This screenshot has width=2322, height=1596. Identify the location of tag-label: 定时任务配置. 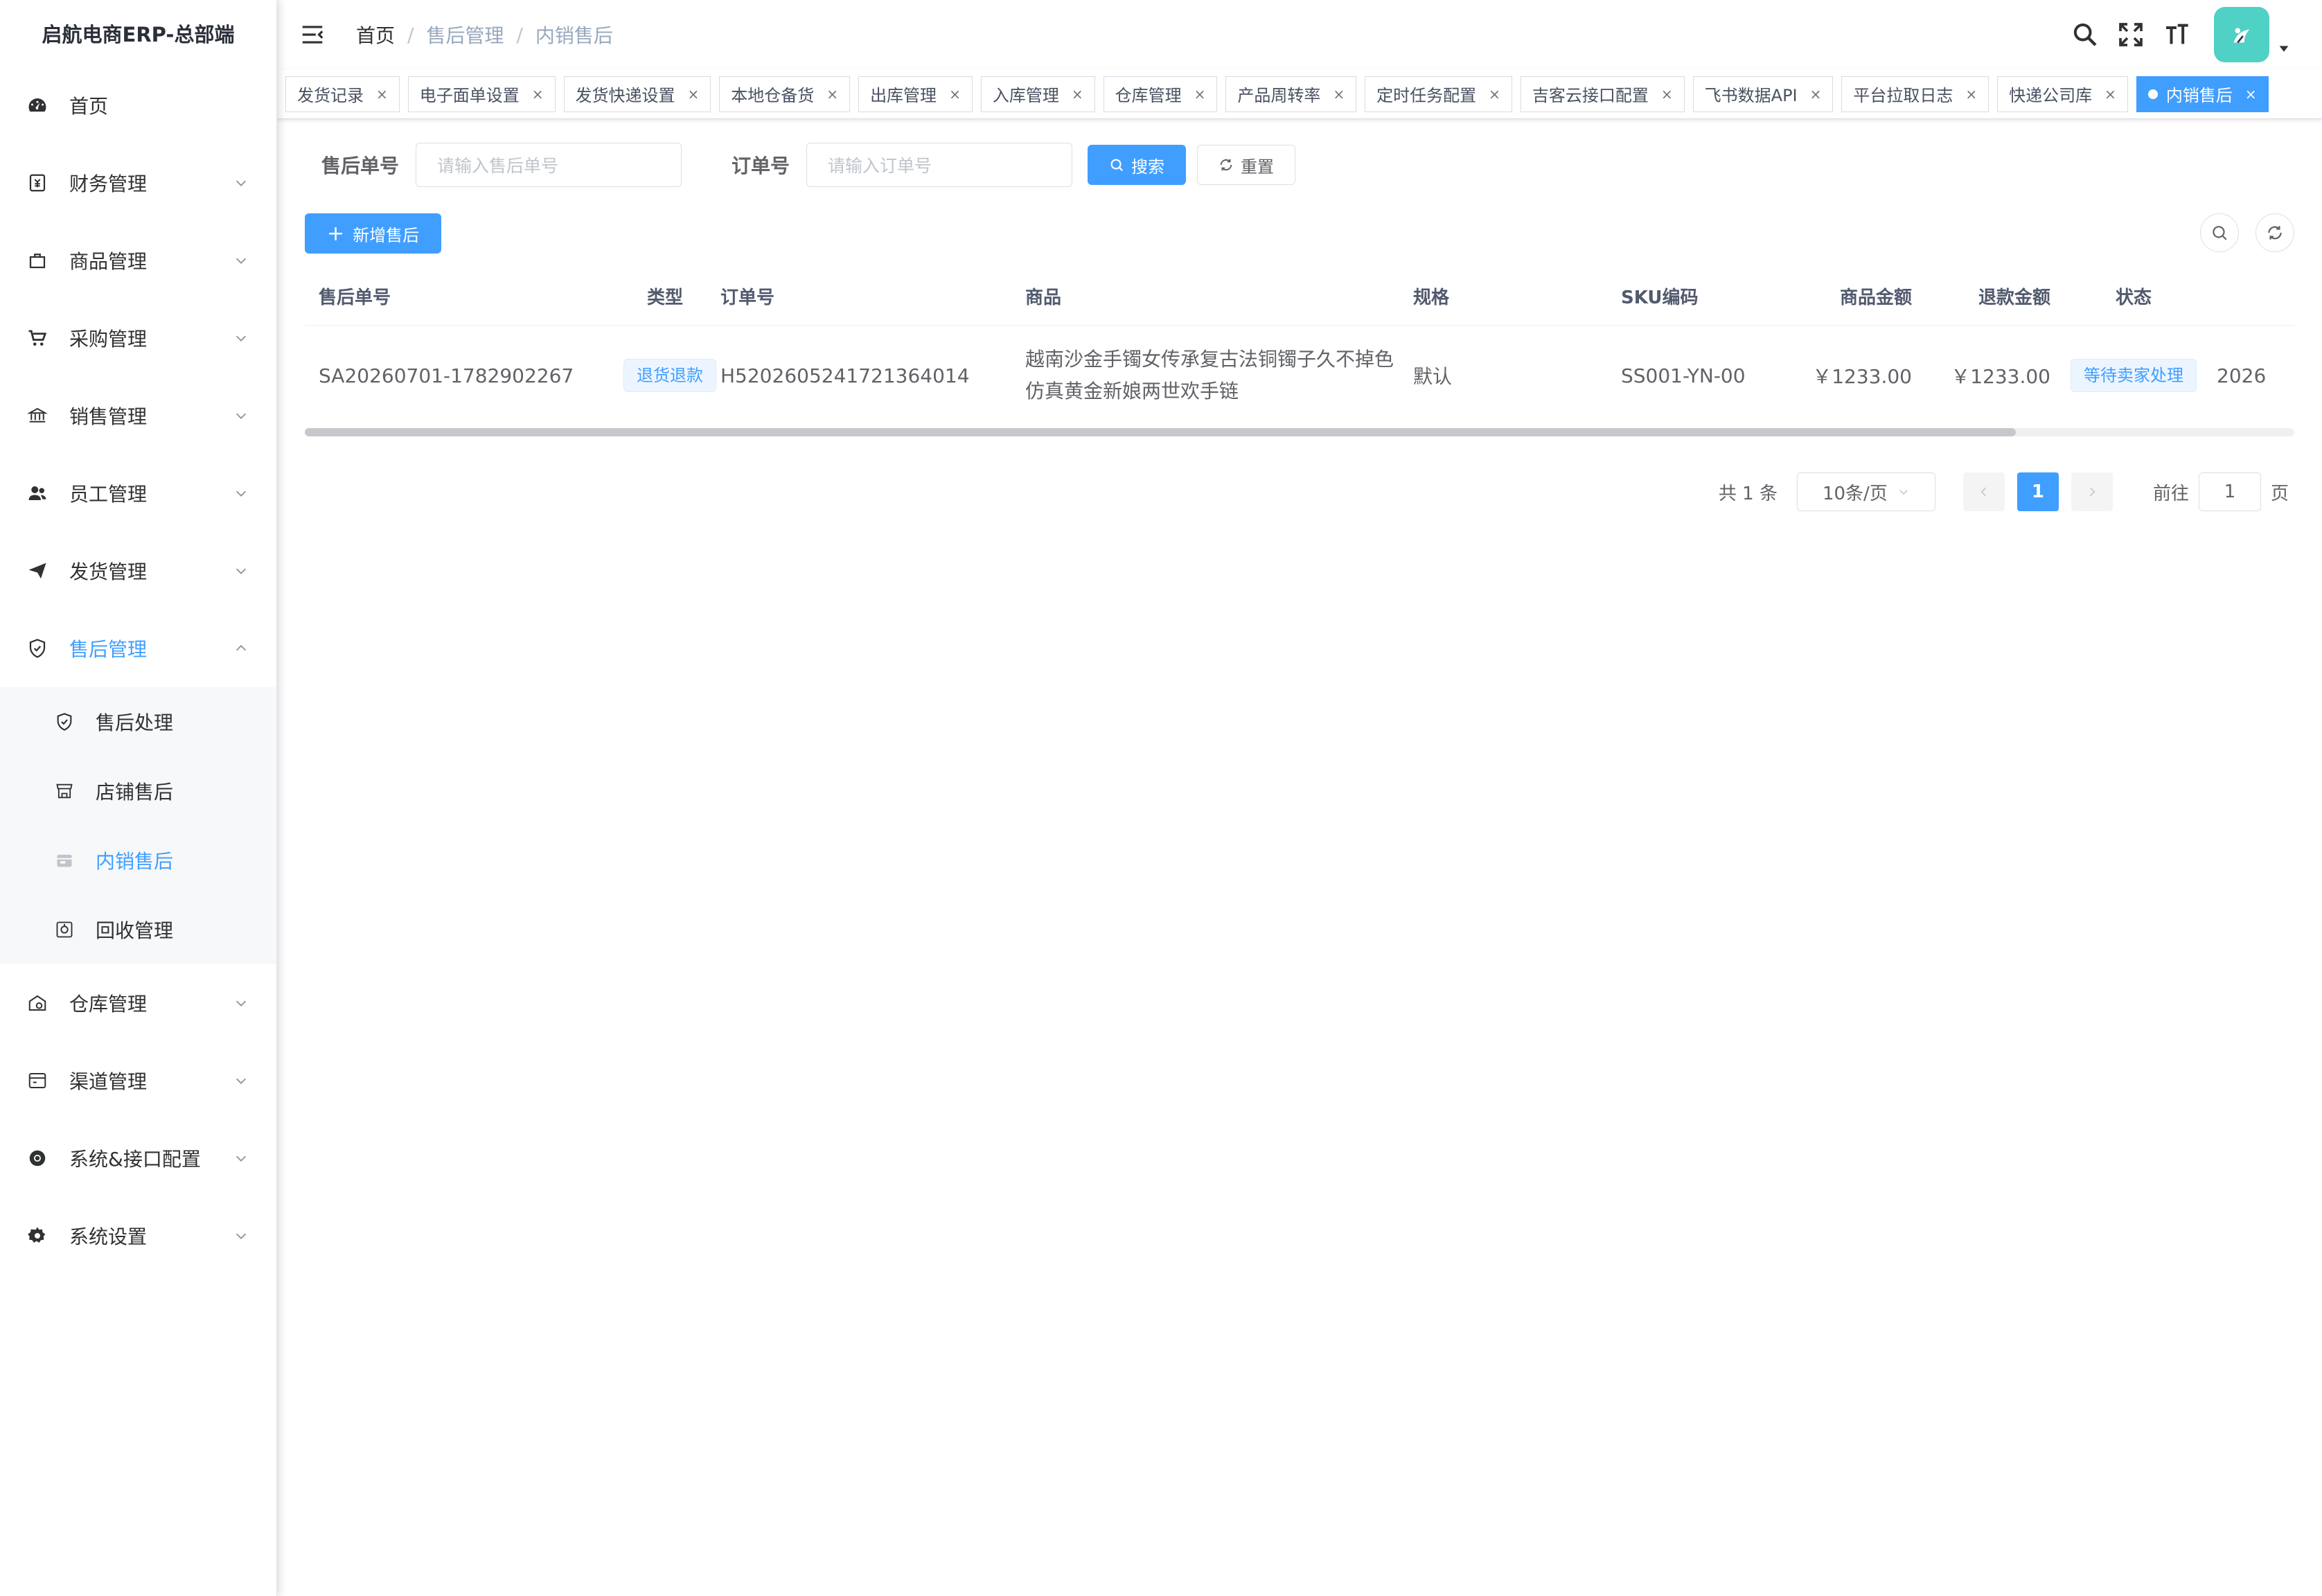
(1427, 95).